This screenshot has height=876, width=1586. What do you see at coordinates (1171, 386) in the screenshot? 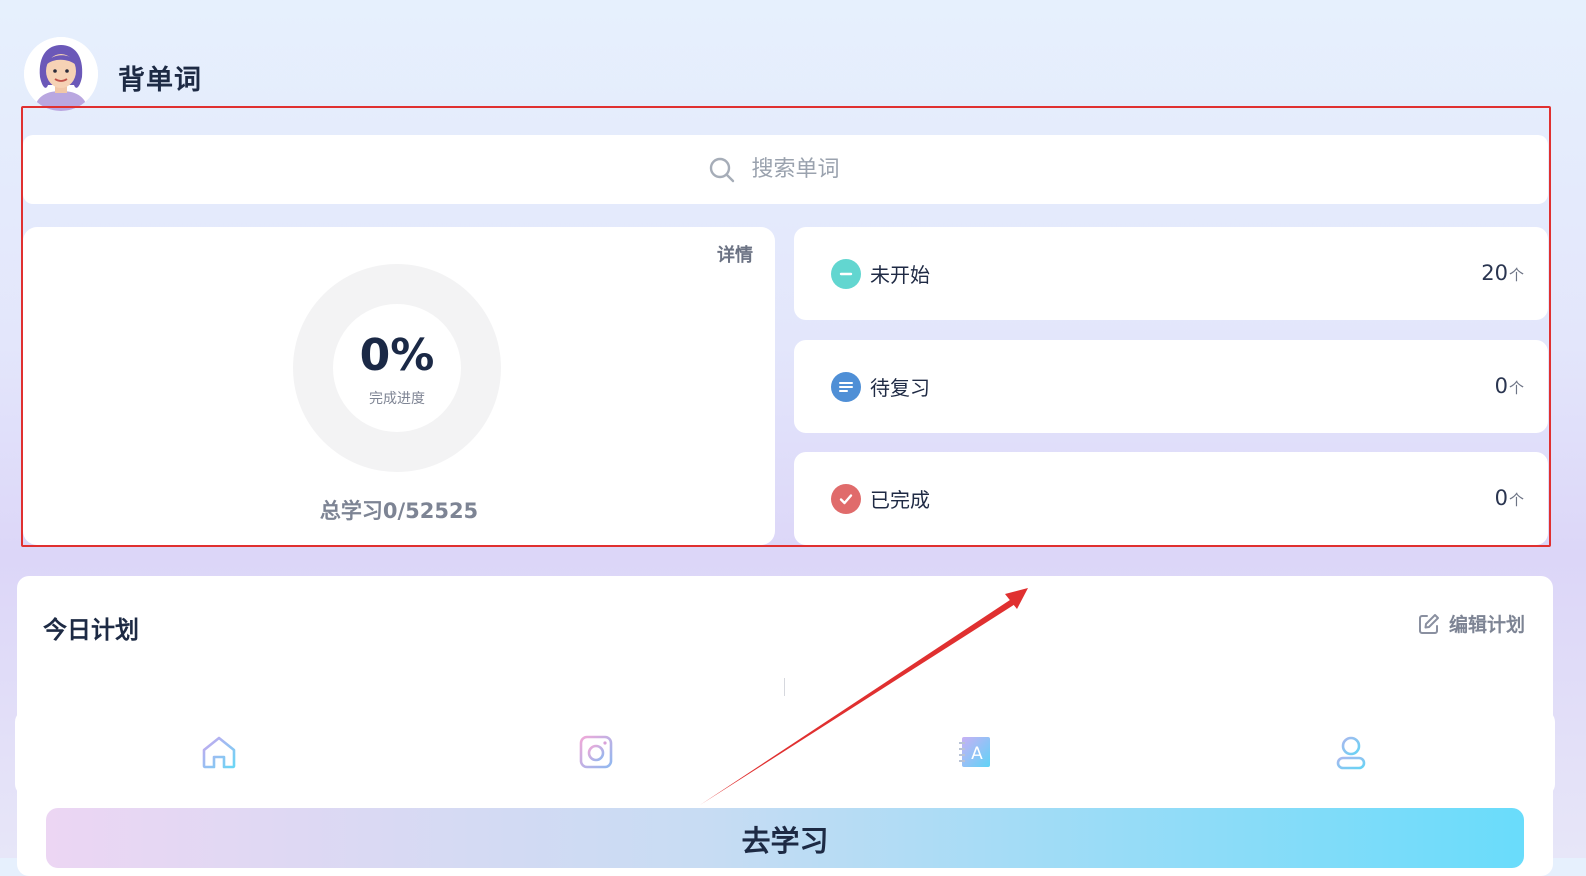
I see `stat-to-review: 待复习 0个` at bounding box center [1171, 386].